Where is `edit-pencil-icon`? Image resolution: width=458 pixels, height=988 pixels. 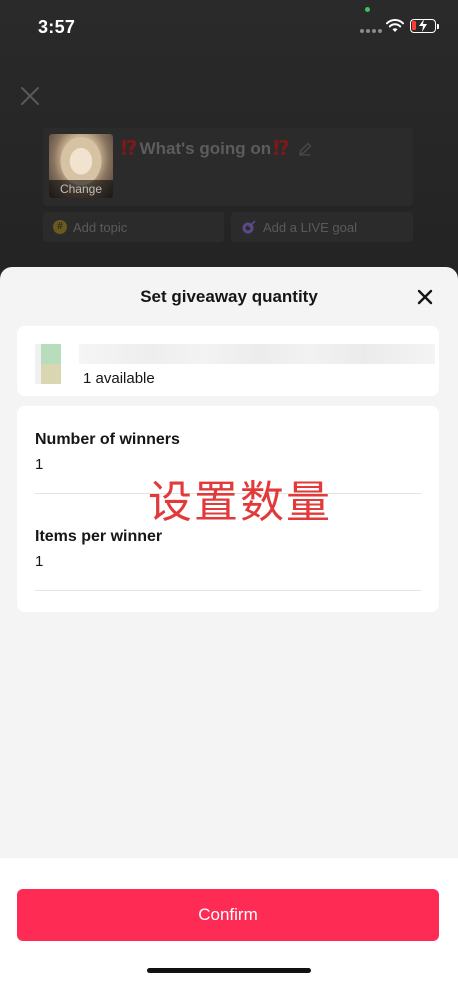 edit-pencil-icon is located at coordinates (305, 149).